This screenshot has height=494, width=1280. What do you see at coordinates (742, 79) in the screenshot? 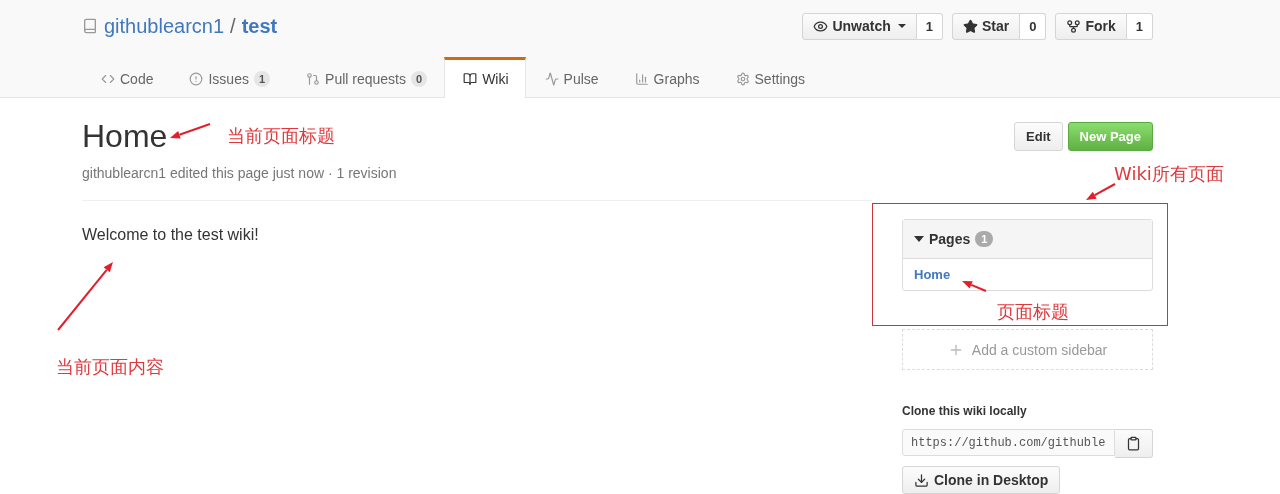
I see `settings-icon` at bounding box center [742, 79].